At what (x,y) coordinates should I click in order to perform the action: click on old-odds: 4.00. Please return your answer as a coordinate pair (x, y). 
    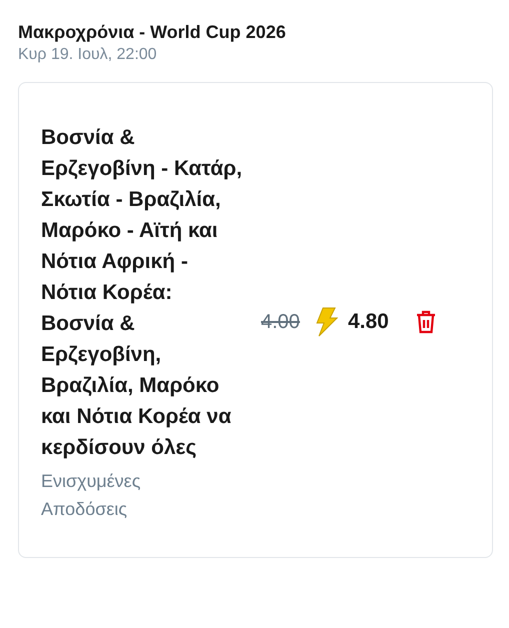
    Looking at the image, I should click on (280, 322).